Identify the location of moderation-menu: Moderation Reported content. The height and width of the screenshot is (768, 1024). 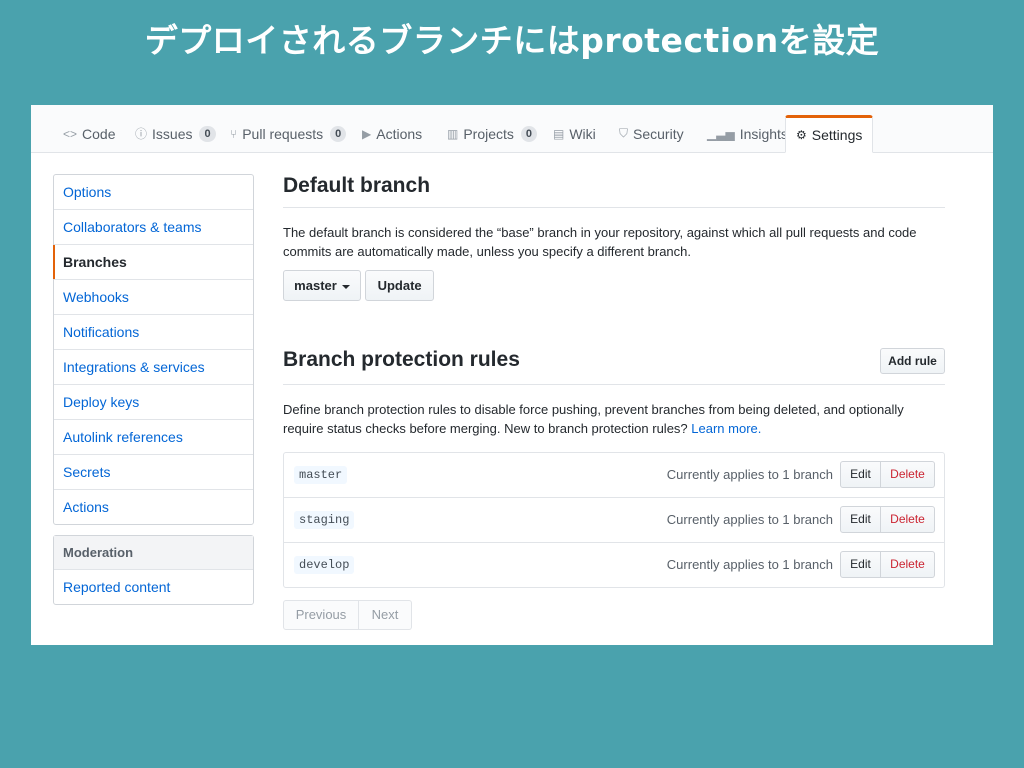
(153, 570).